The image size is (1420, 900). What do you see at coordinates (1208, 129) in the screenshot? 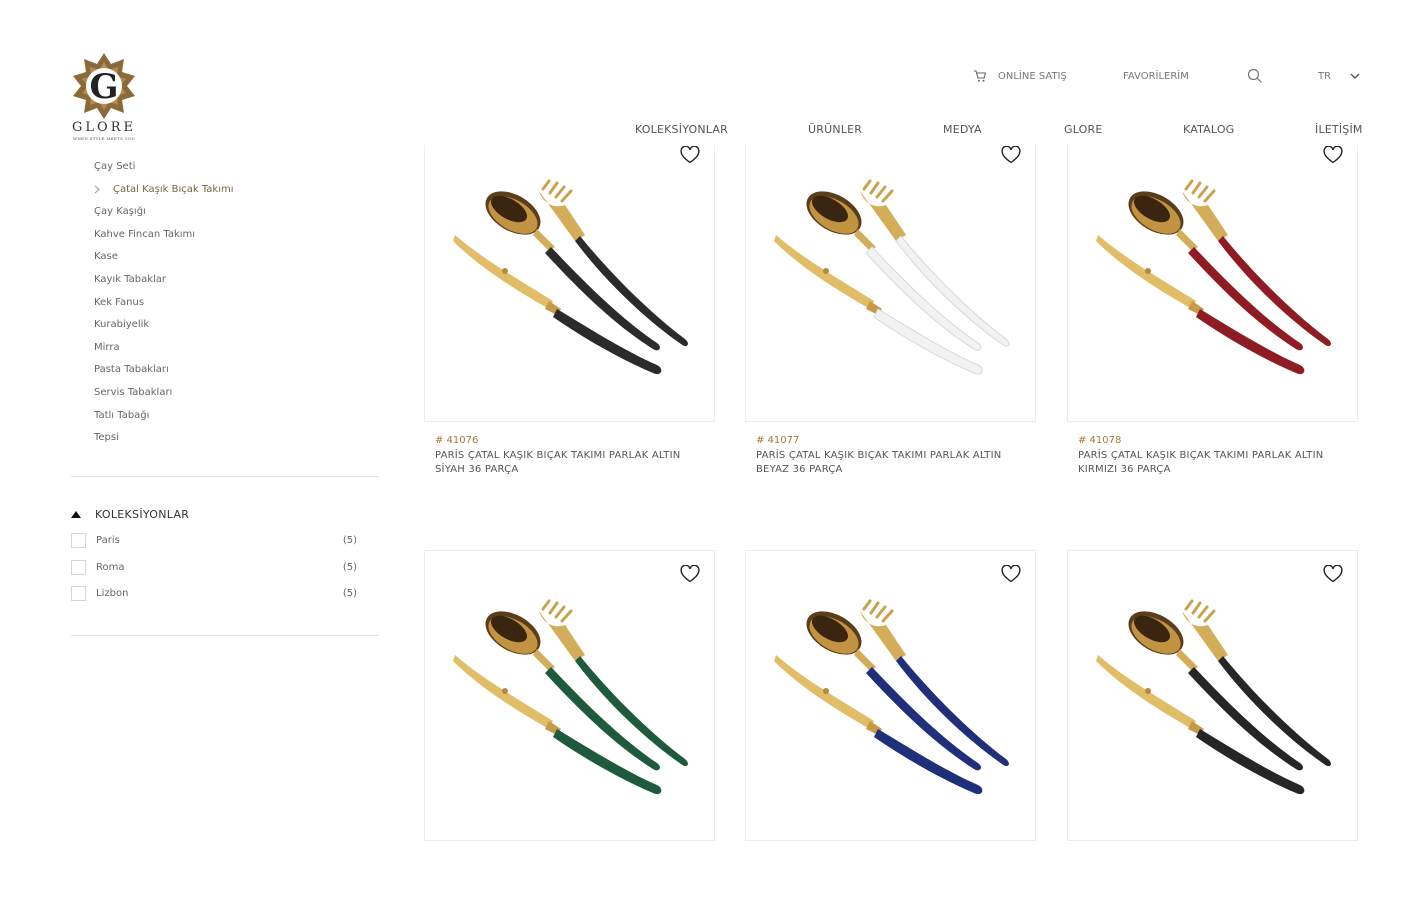
I see `nav-catalog: KATALOG` at bounding box center [1208, 129].